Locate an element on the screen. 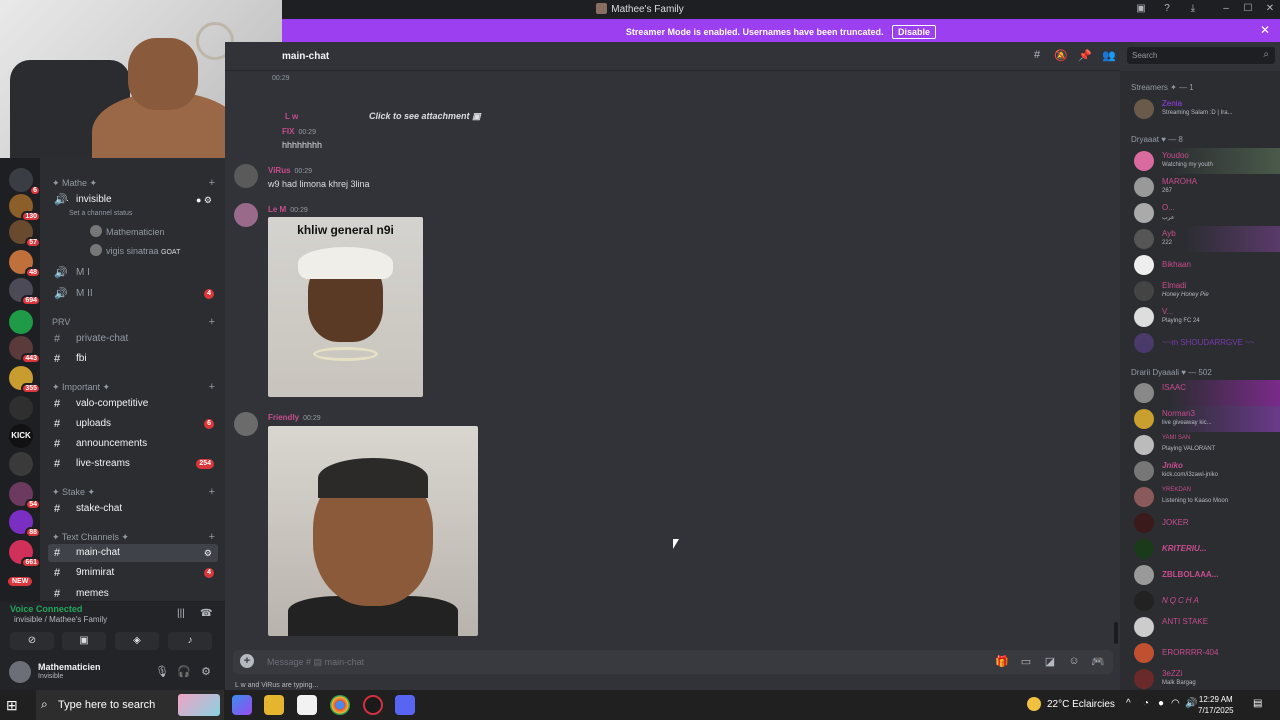 The image size is (1280, 720). voice-user: vigis sinatraa GOAT is located at coordinates (135, 250).